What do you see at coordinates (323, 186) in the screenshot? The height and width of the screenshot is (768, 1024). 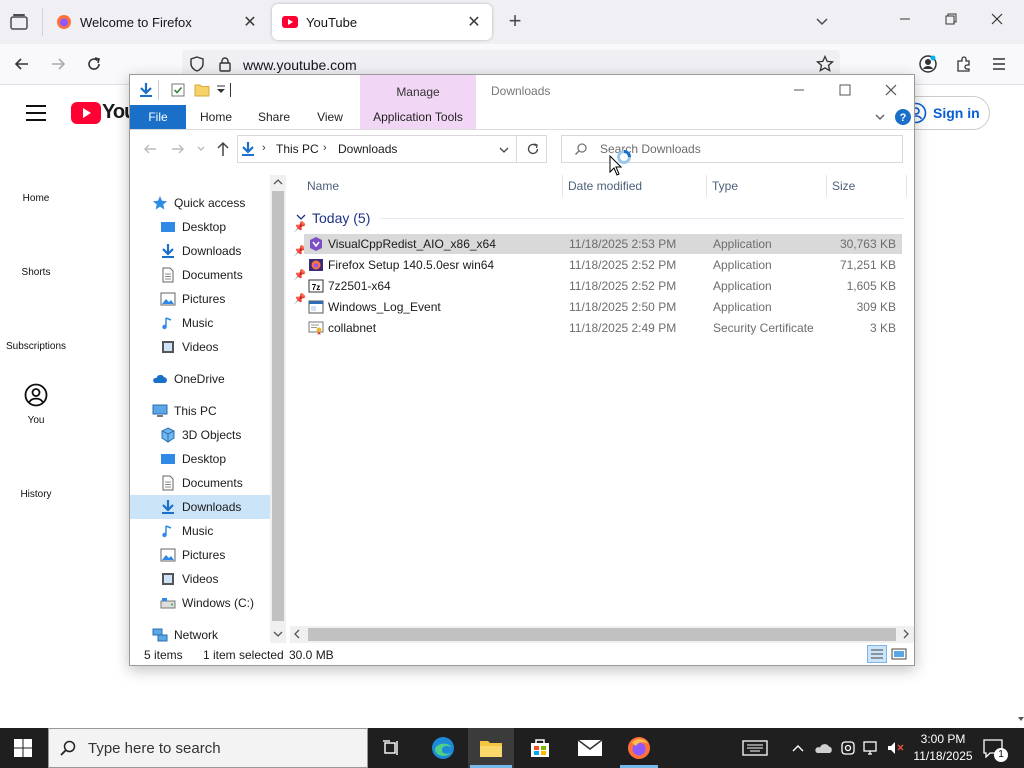 I see `column-header-name: Name` at bounding box center [323, 186].